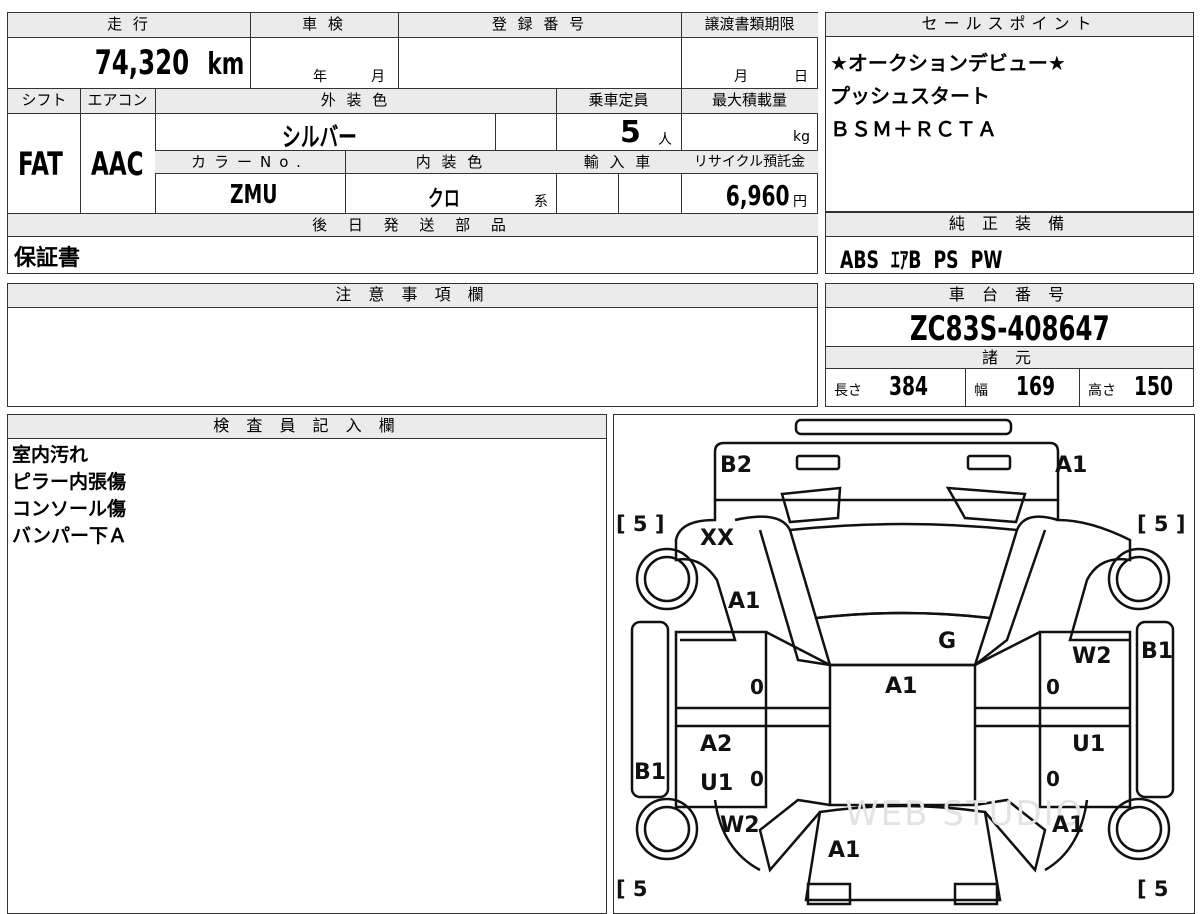 The width and height of the screenshot is (1200, 914). Describe the element at coordinates (450, 162) in the screenshot. I see `interior-color-header: 内 装 色` at that location.